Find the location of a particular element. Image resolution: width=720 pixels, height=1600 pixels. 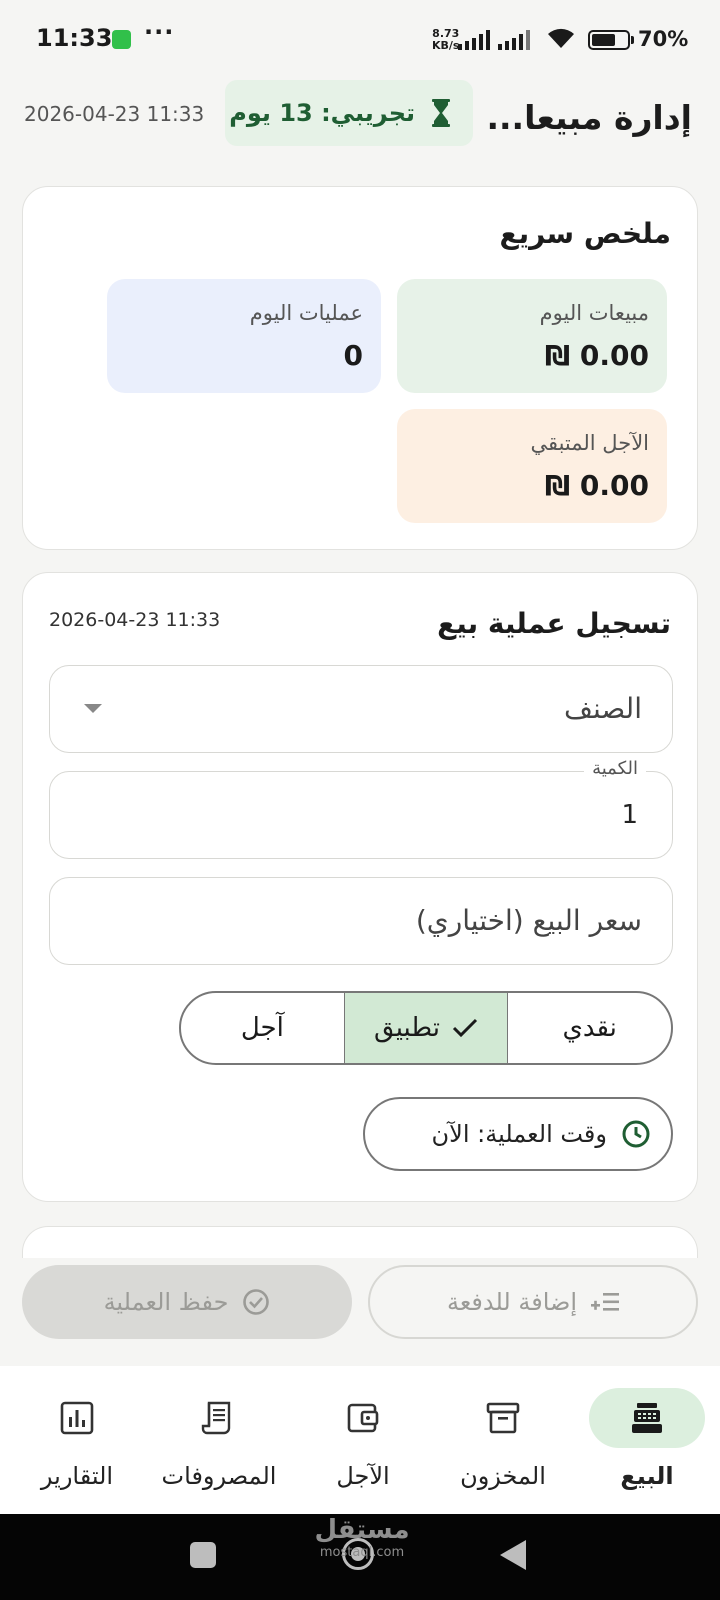

nav-label-sales: البيع is located at coordinates (647, 1476).